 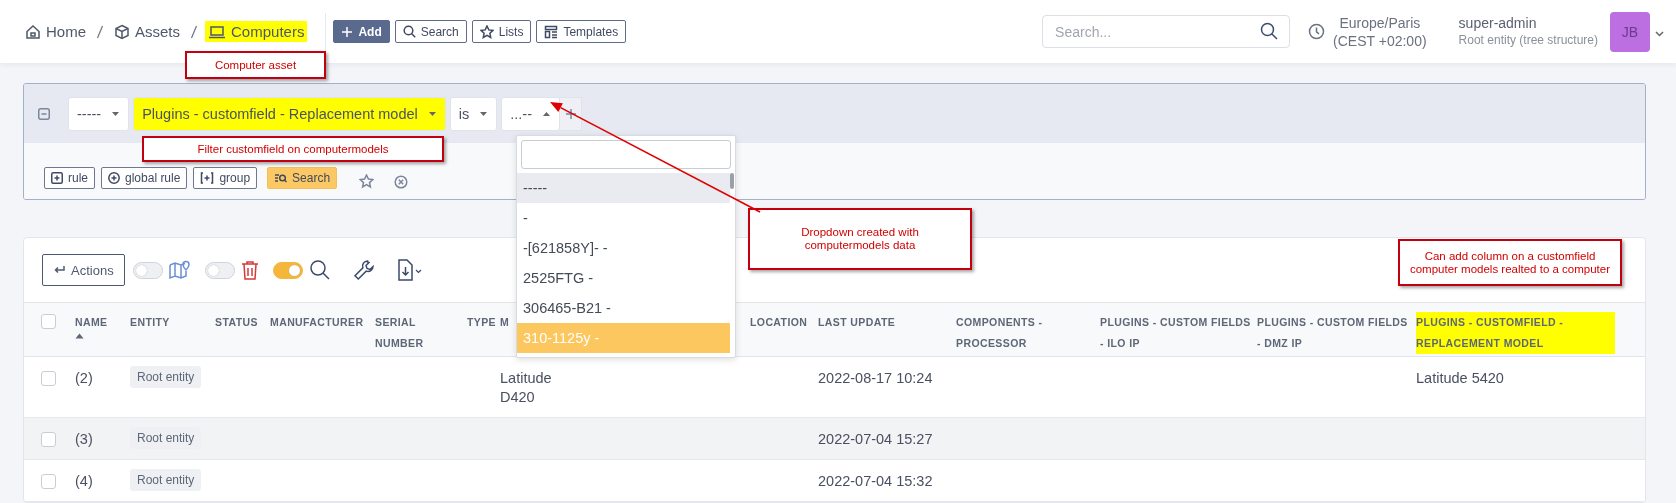 I want to click on user-entity: Root entity (tree structure), so click(x=1528, y=40).